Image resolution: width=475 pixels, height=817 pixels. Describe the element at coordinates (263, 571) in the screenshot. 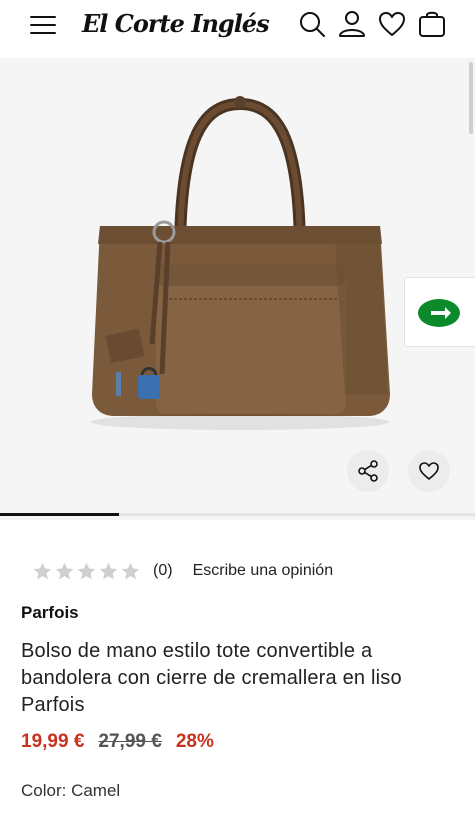

I see `write-review-link: Escribe una opinión` at that location.